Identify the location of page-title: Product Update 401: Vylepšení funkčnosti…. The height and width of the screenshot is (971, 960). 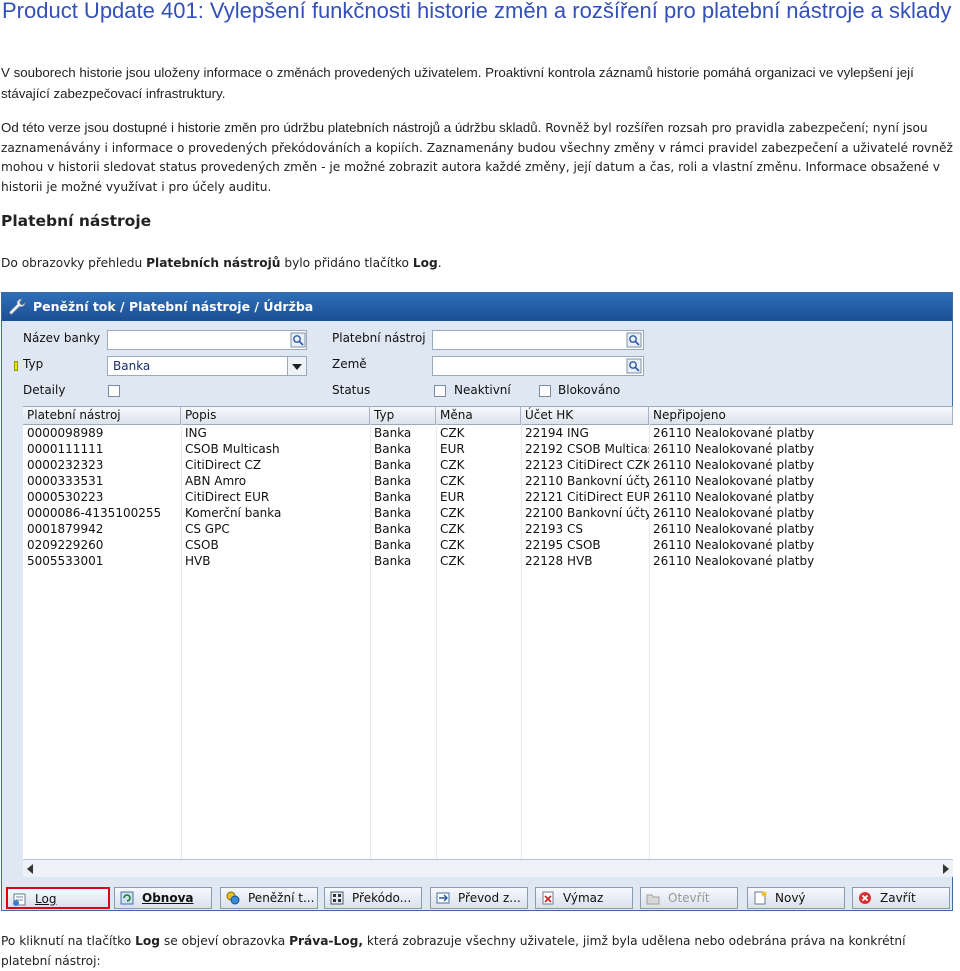
(477, 11).